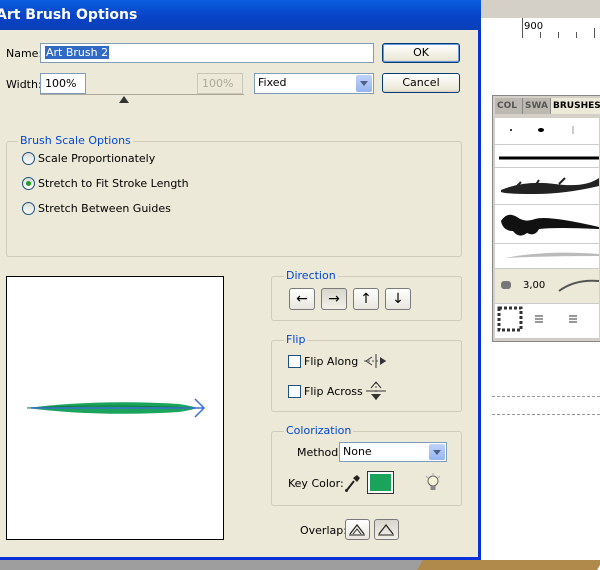 This screenshot has width=600, height=570. I want to click on eyedropper-icon, so click(352, 483).